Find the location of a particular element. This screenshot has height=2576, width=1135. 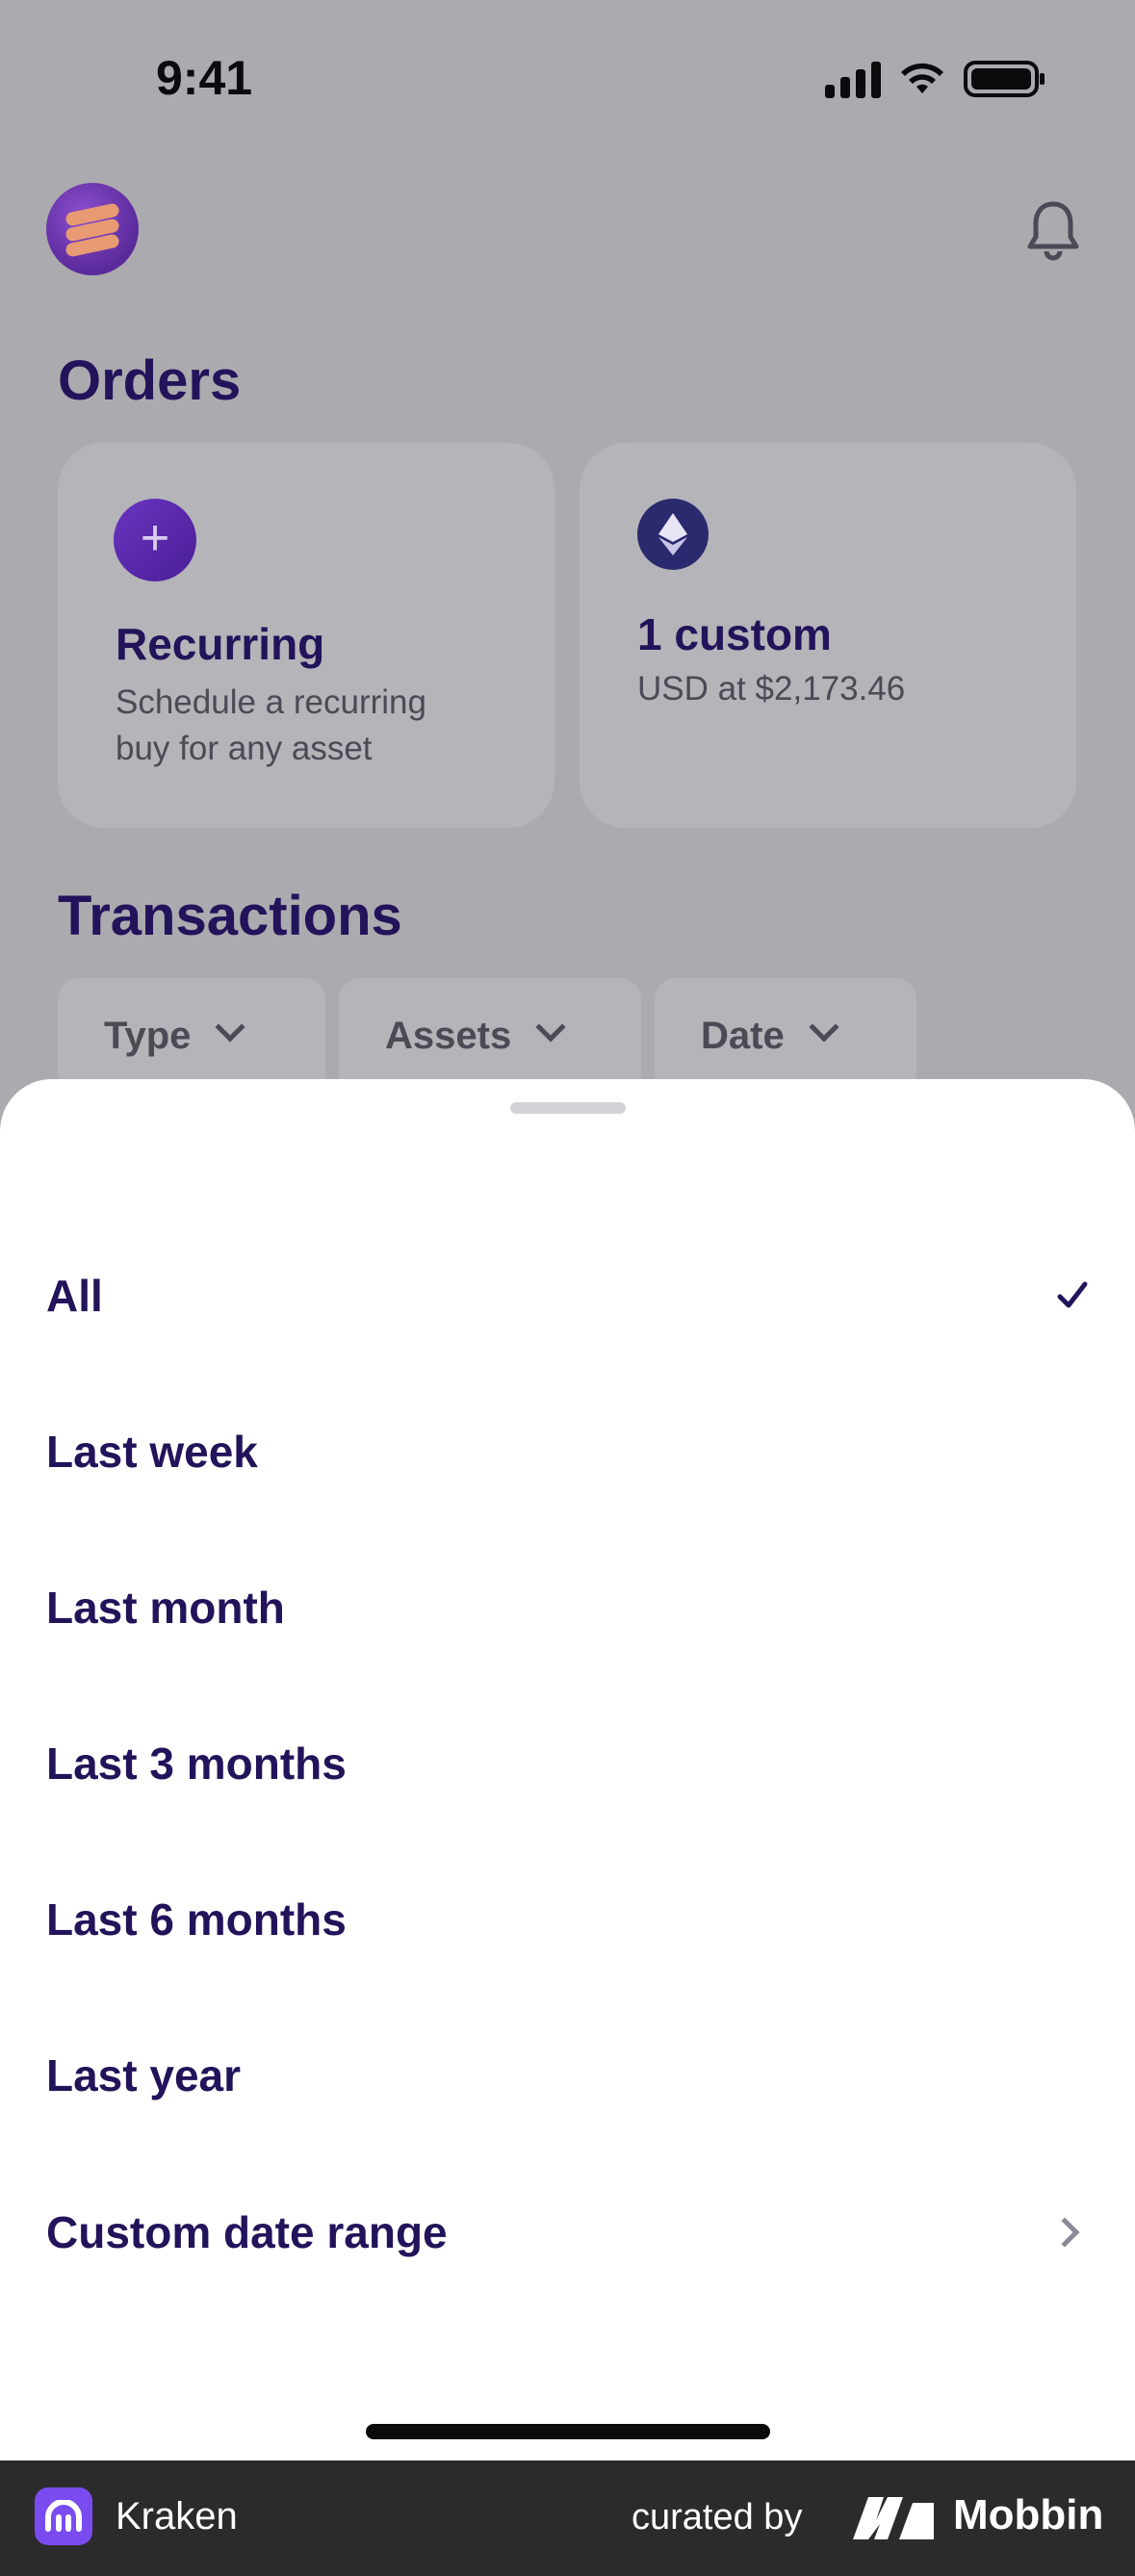

sheet-grabber is located at coordinates (568, 1108).